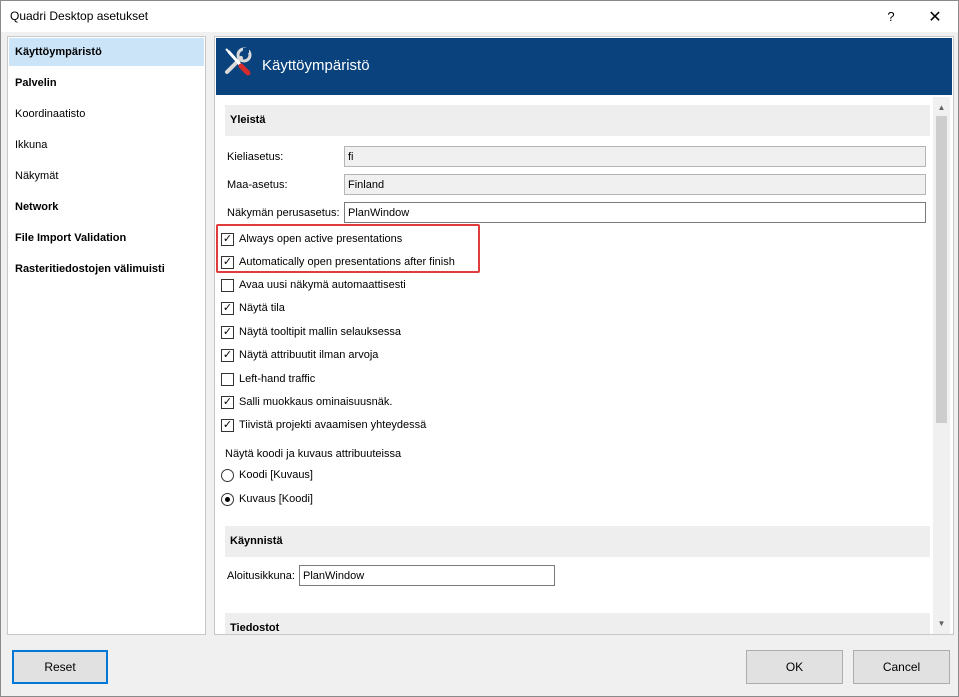 This screenshot has height=697, width=959. I want to click on scroll-down-icon: ▼, so click(941, 623).